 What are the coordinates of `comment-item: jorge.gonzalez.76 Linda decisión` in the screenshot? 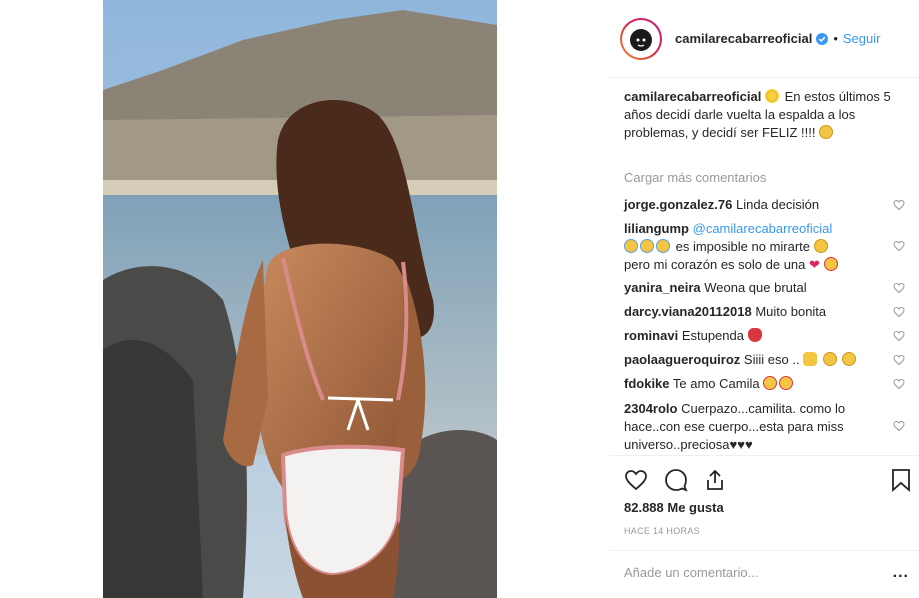 It's located at (758, 205).